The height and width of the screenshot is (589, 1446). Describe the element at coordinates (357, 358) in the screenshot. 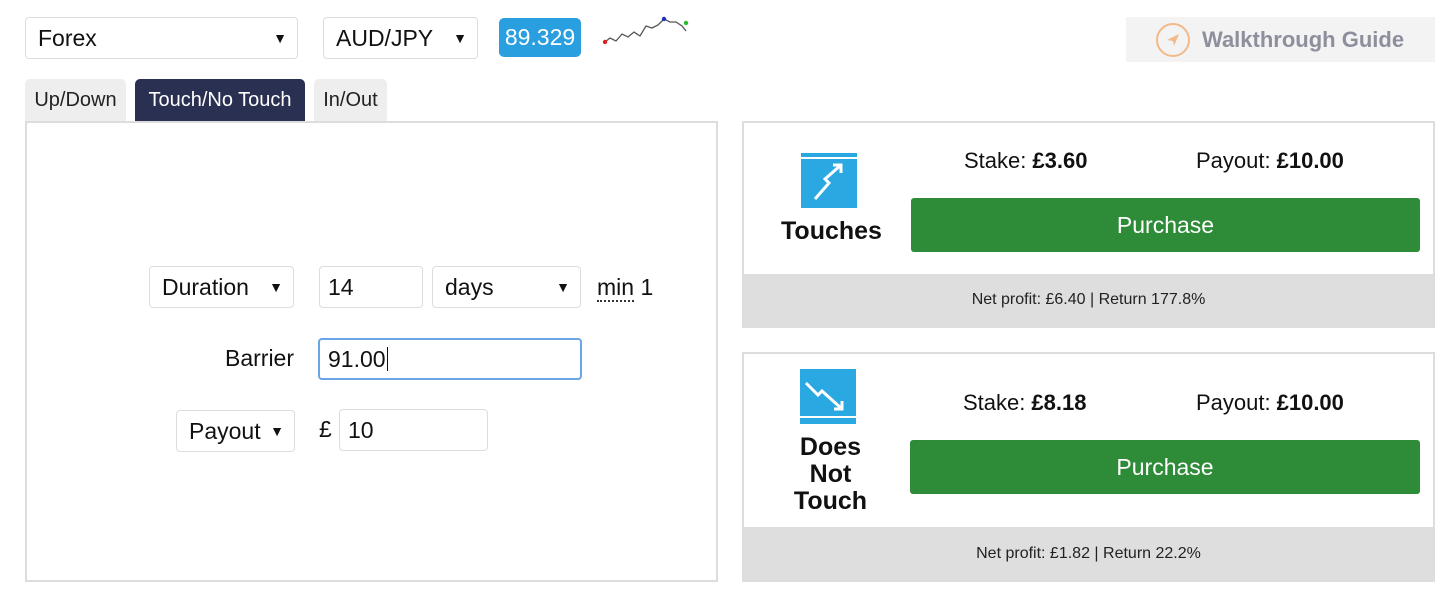

I see `barrier-value: 91.00` at that location.